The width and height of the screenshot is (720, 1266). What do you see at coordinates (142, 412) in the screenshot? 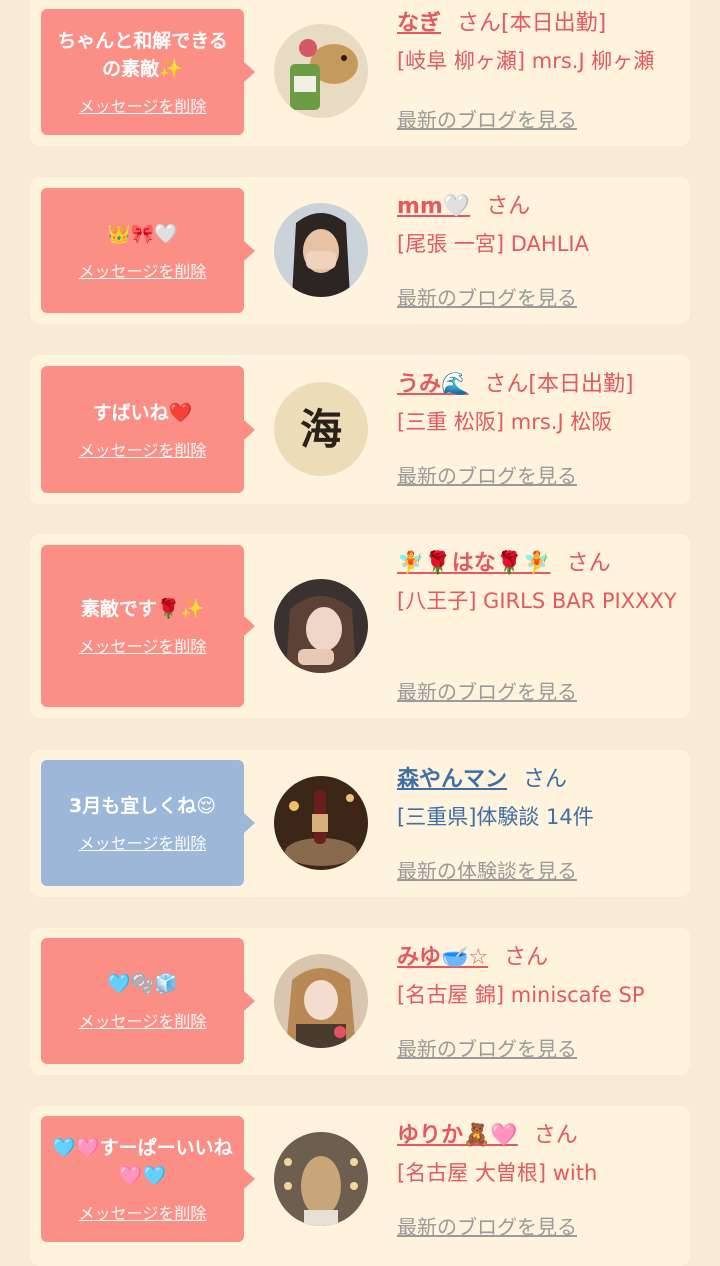
I see `message-text: すばいね❤️` at bounding box center [142, 412].